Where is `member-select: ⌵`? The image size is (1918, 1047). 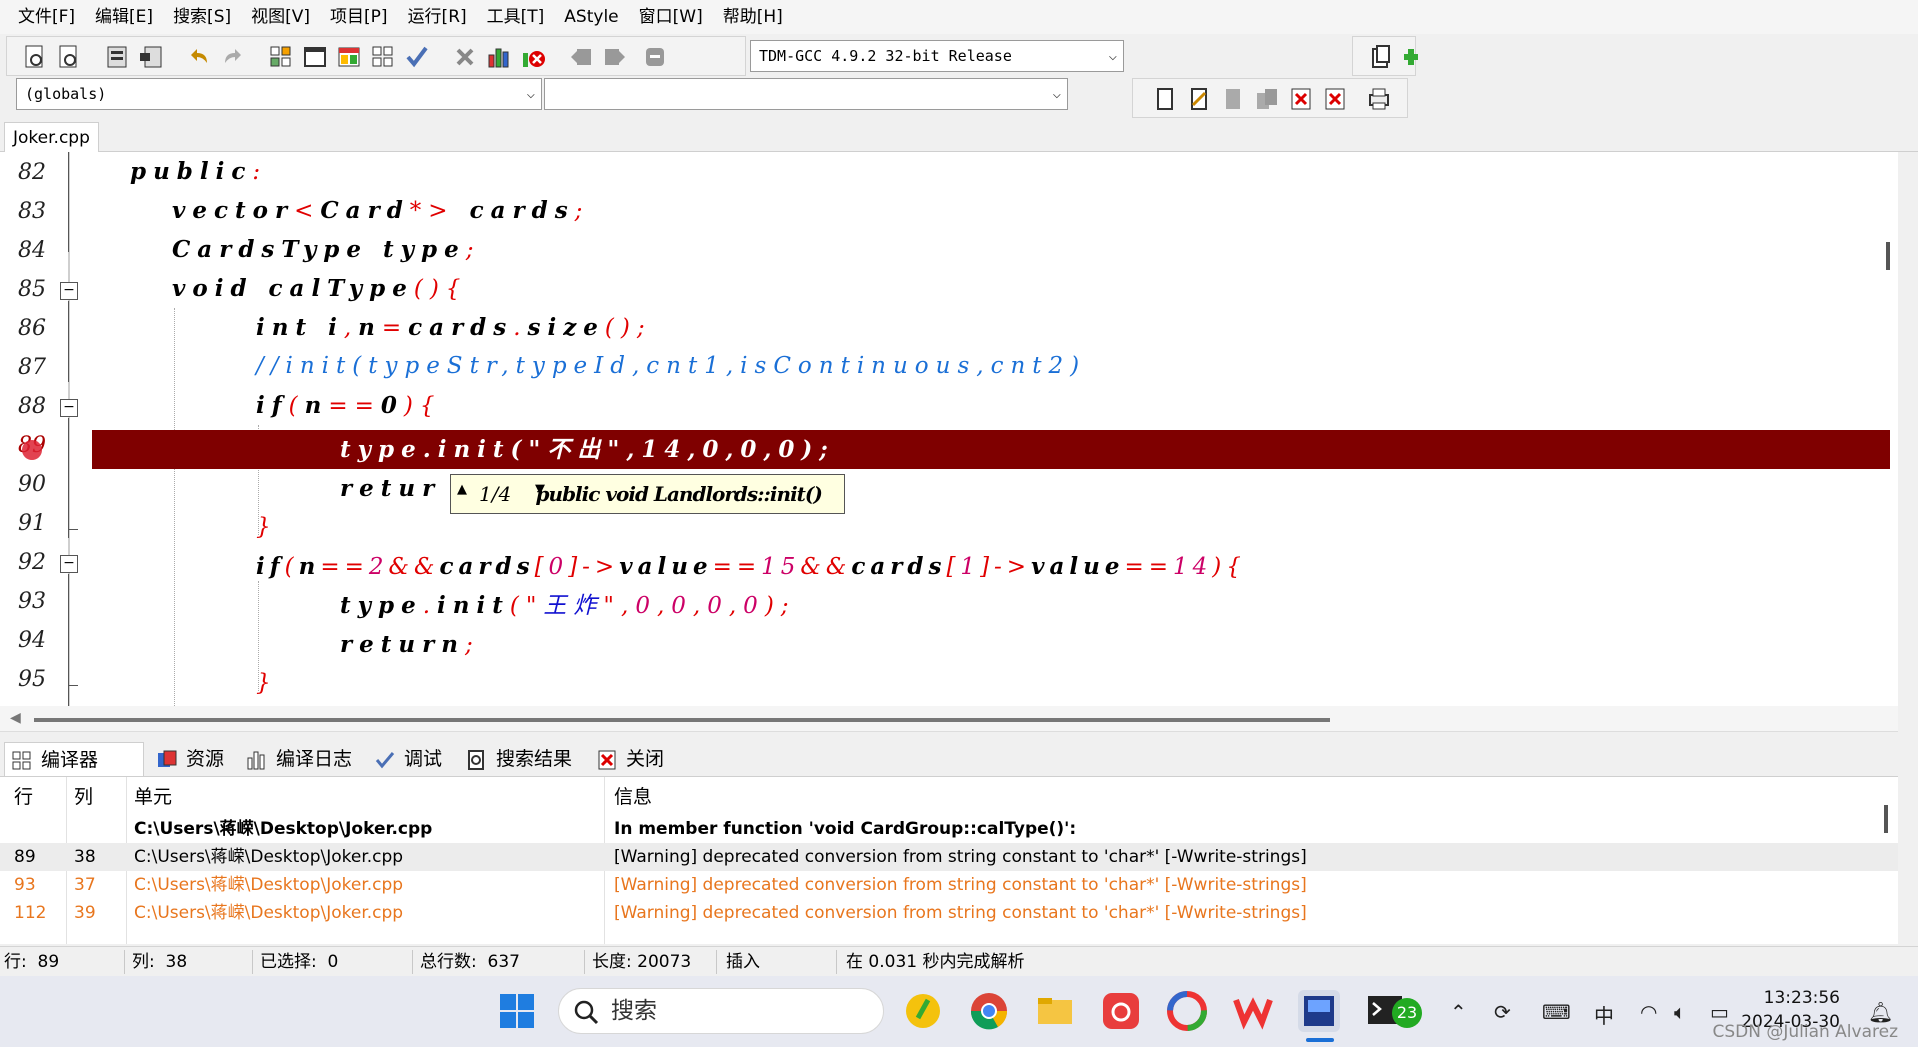 member-select: ⌵ is located at coordinates (806, 94).